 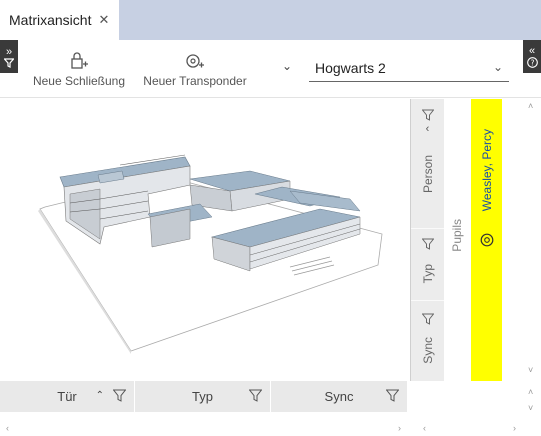 What do you see at coordinates (532, 240) in the screenshot?
I see `vertical-scrollbar: ˄ ˅` at bounding box center [532, 240].